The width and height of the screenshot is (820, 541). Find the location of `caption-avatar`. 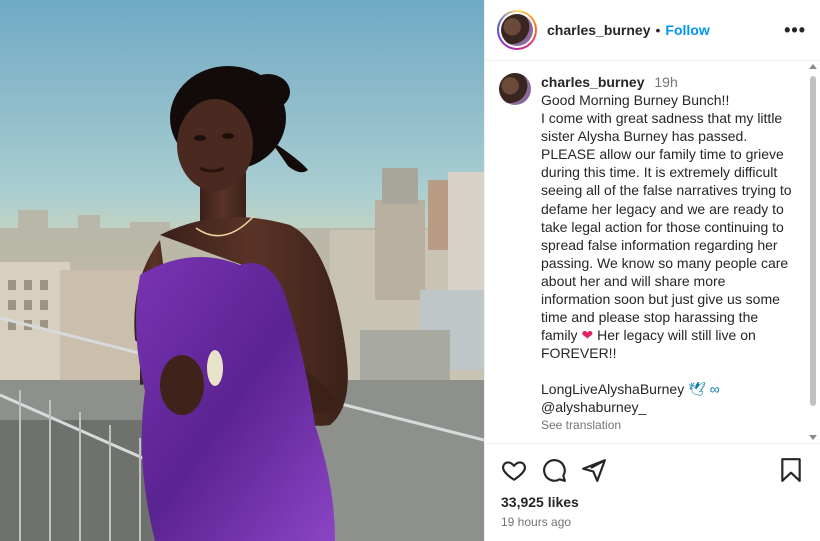

caption-avatar is located at coordinates (515, 89).